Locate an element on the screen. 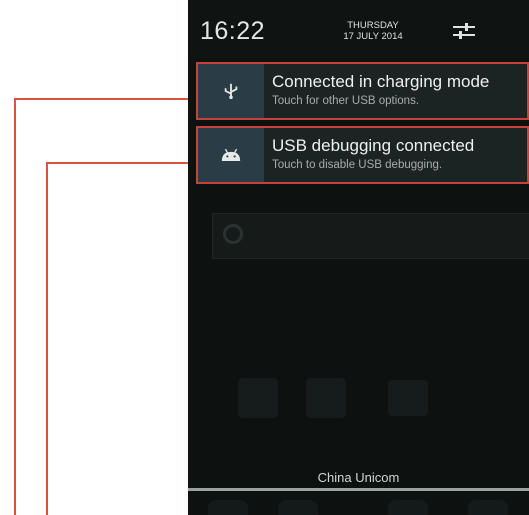 This screenshot has width=529, height=515. date-label: 17 JULY 2014 is located at coordinates (373, 36).